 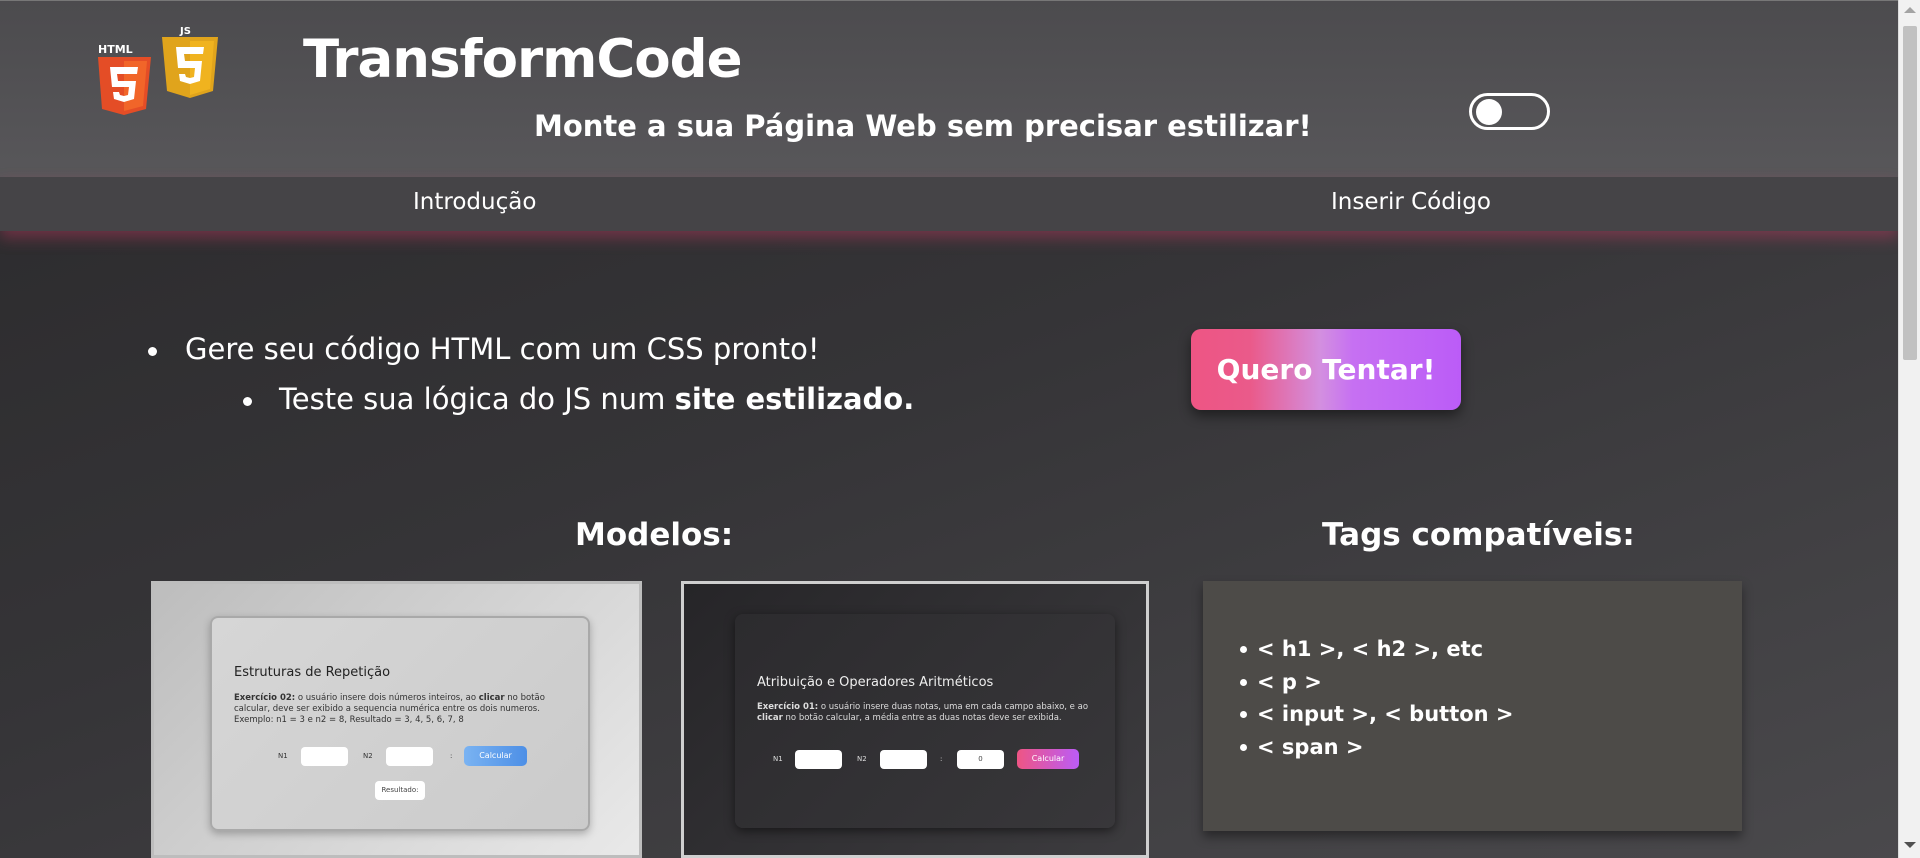 What do you see at coordinates (1281, 682) in the screenshot?
I see `tag-item: < p >` at bounding box center [1281, 682].